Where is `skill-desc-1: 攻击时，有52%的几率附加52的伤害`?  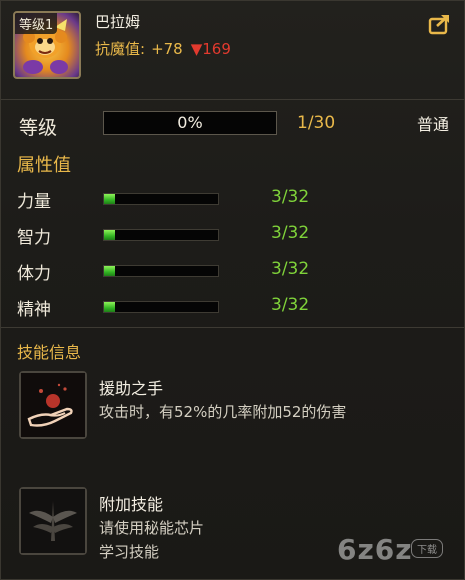
skill-desc-1: 攻击时，有52%的几率附加52的伤害 is located at coordinates (223, 412).